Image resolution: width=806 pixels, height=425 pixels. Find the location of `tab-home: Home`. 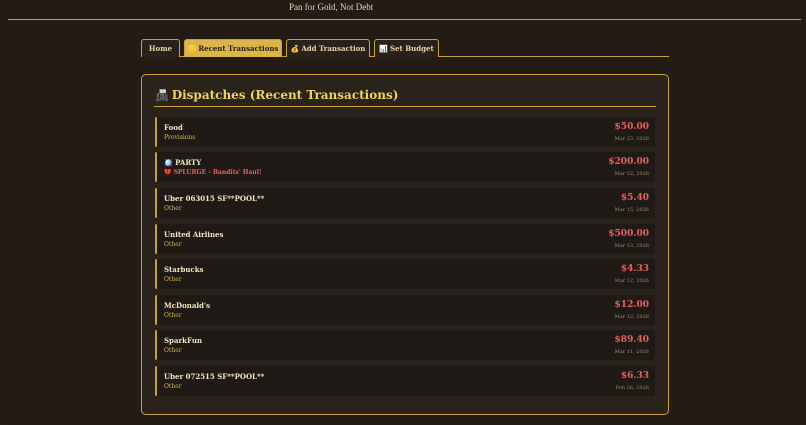

tab-home: Home is located at coordinates (160, 48).